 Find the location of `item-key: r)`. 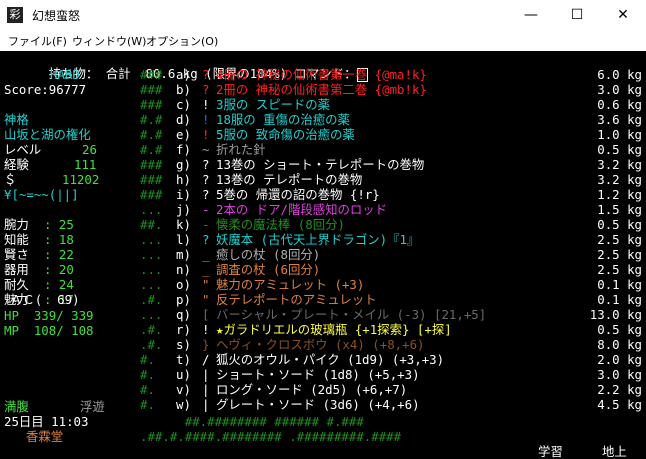

item-key: r) is located at coordinates (183, 329).